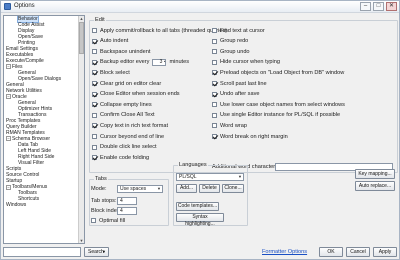  I want to click on ok-button: OK, so click(331, 252).